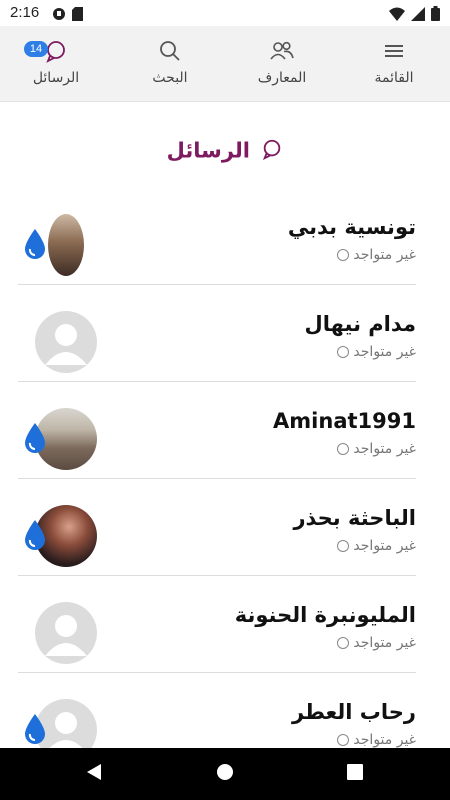 This screenshot has width=450, height=800. I want to click on nav-menu-label: القائمة, so click(394, 78).